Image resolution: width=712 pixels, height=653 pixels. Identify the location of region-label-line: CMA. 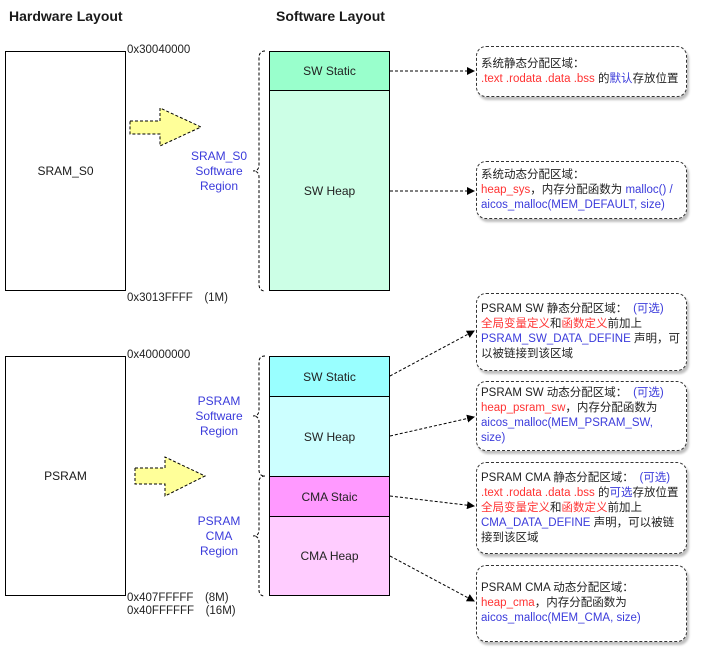
(219, 536).